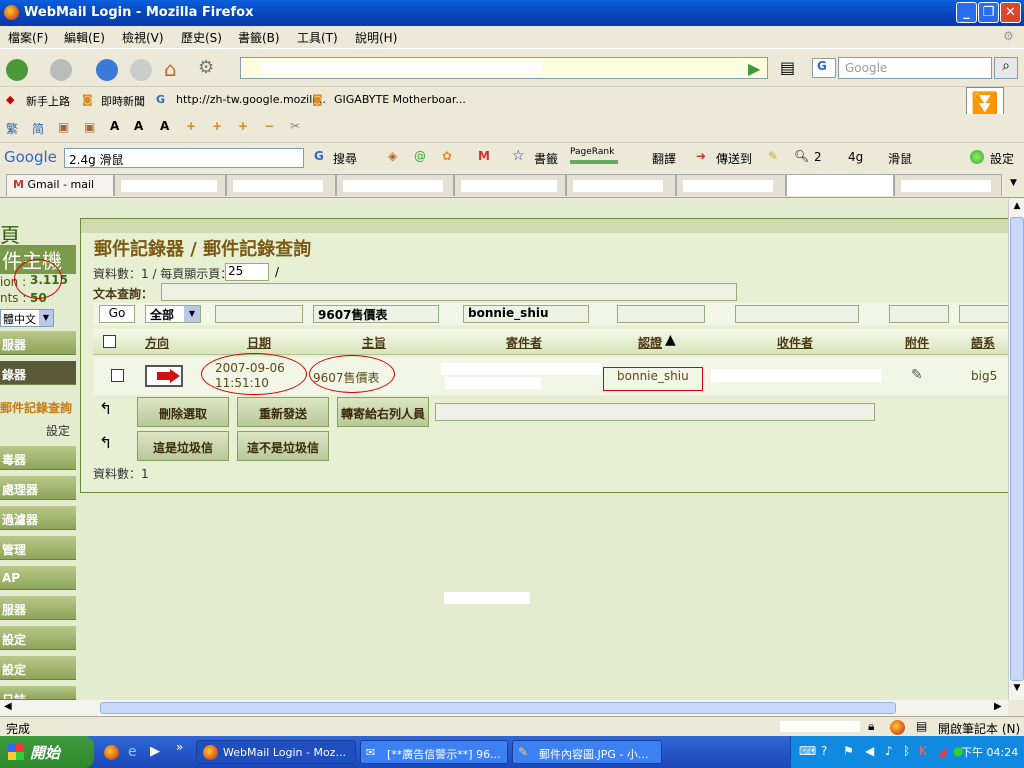  What do you see at coordinates (283, 446) in the screenshot?
I see `not-spam-button: 這不是垃圾信` at bounding box center [283, 446].